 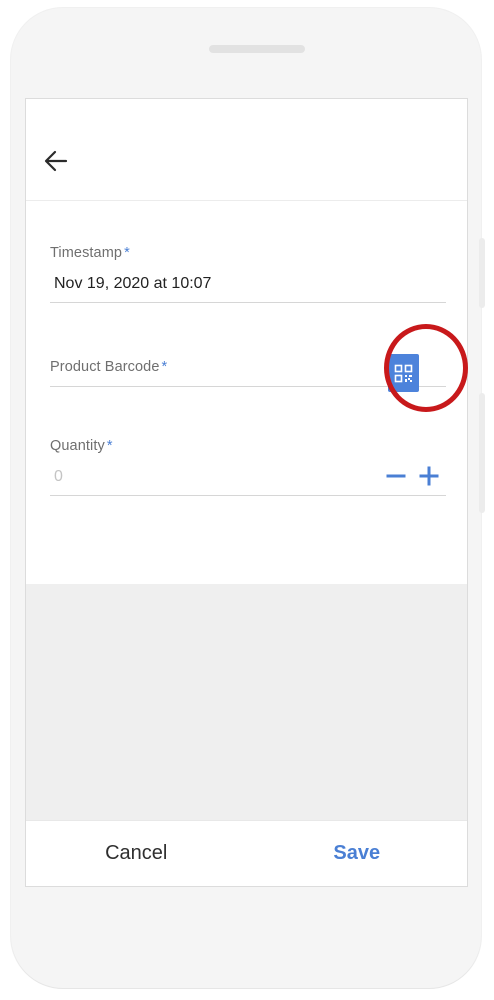 I want to click on product-barcode-underline, so click(x=248, y=386).